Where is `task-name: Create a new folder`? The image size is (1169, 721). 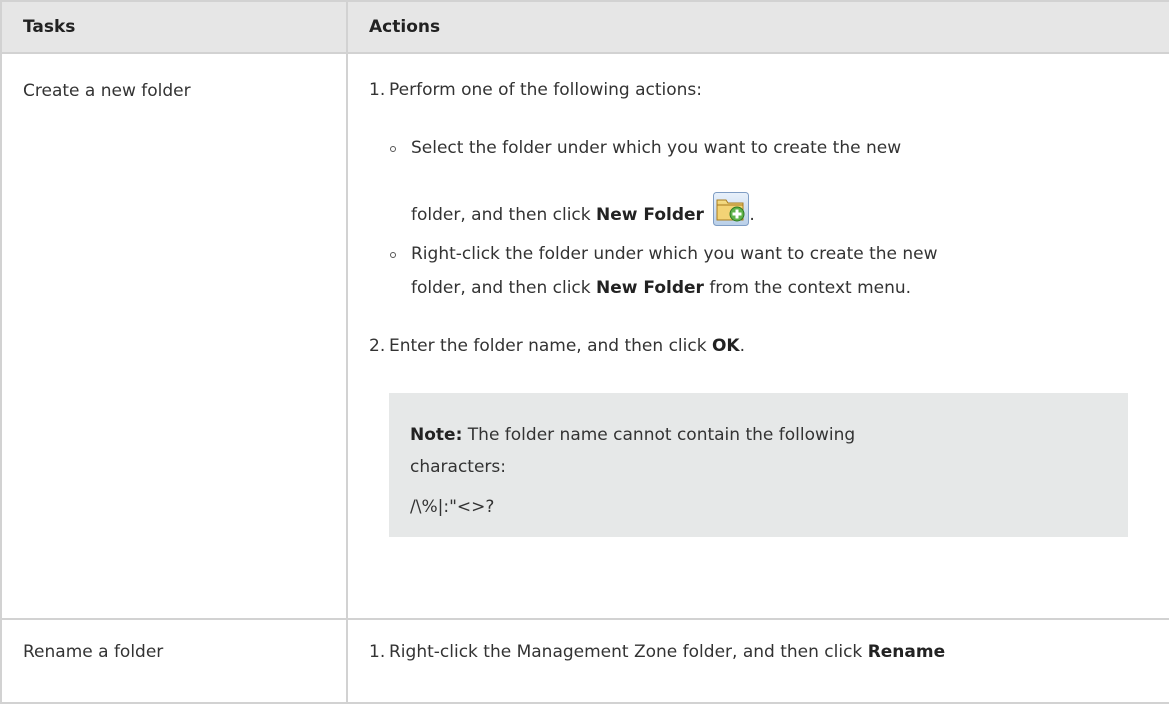
task-name: Create a new folder is located at coordinates (107, 91).